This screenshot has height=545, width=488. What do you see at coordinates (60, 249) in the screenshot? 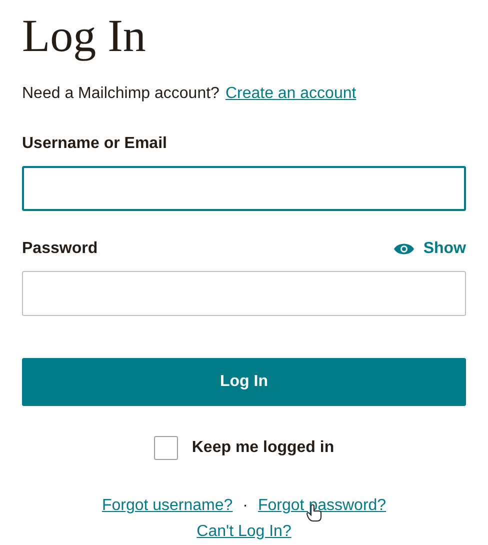
I see `field-label: Password` at bounding box center [60, 249].